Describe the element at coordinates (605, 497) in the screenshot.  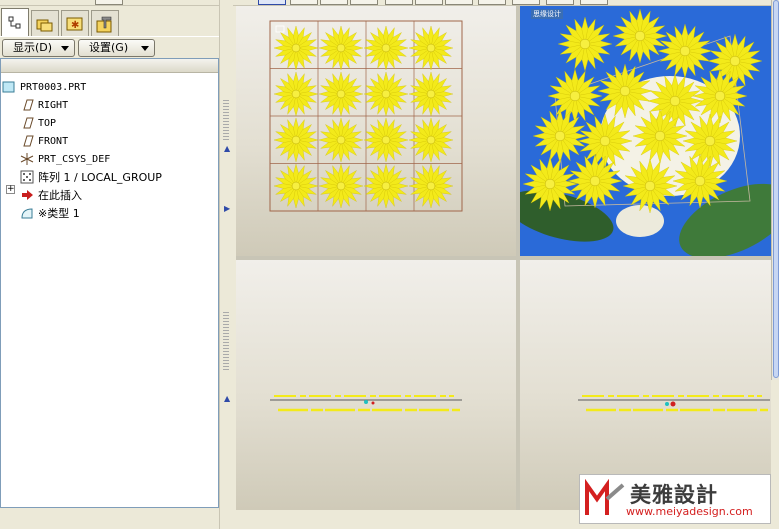
I see `brand-mark-icon` at that location.